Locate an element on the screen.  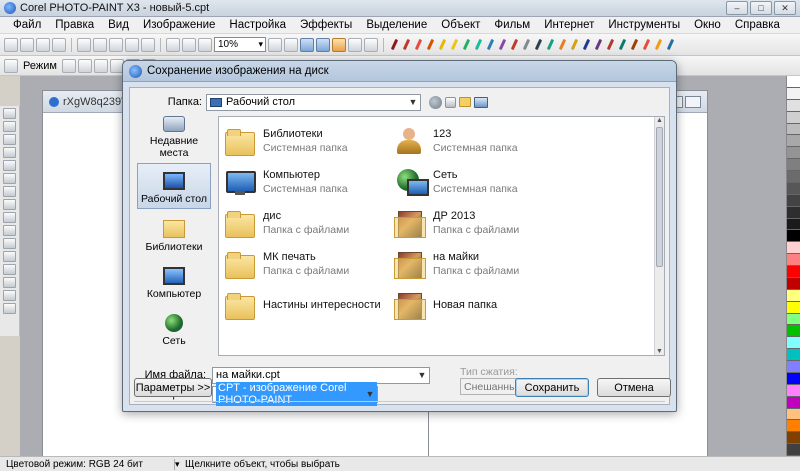
look-in-dropdown: Рабочий стол ▼ is located at coordinates (313, 102).